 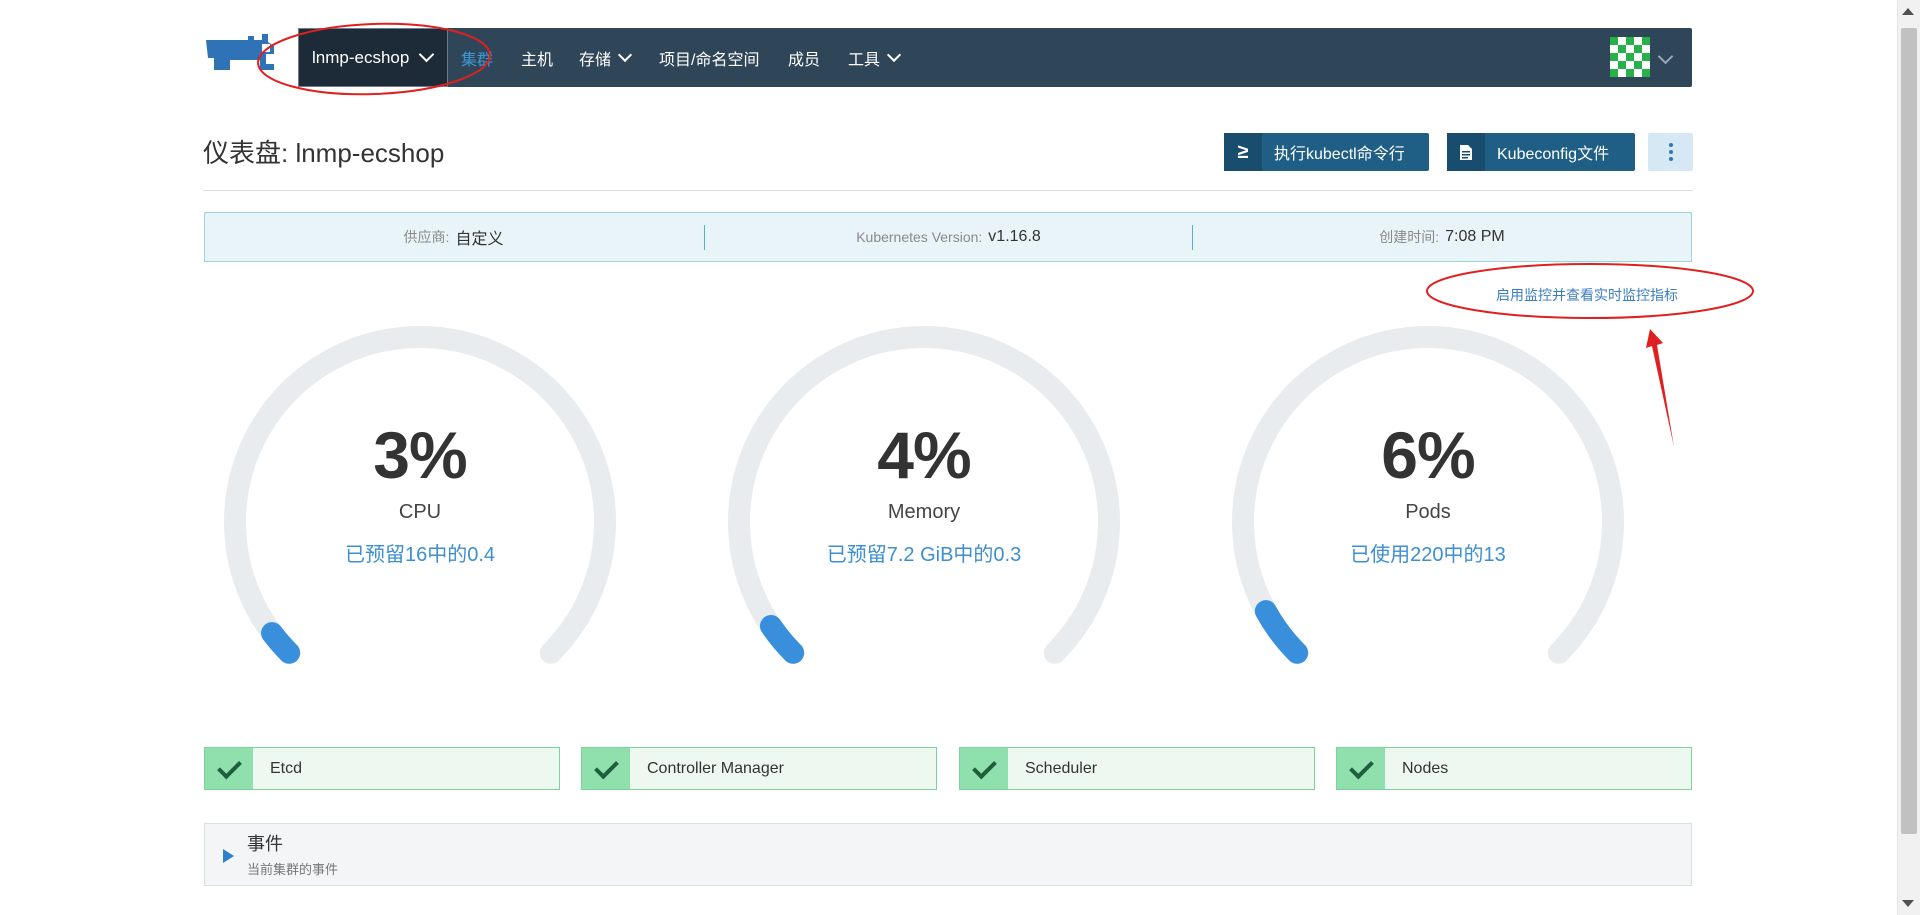 I want to click on scrollbar-thumb, so click(x=1909, y=431).